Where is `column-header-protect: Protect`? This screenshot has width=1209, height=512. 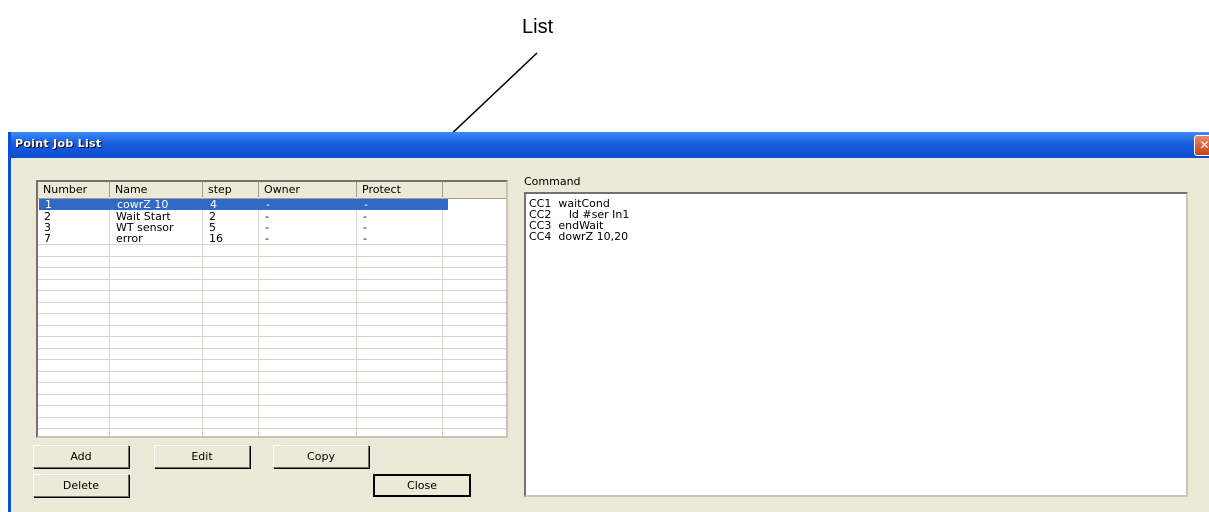 column-header-protect: Protect is located at coordinates (400, 189).